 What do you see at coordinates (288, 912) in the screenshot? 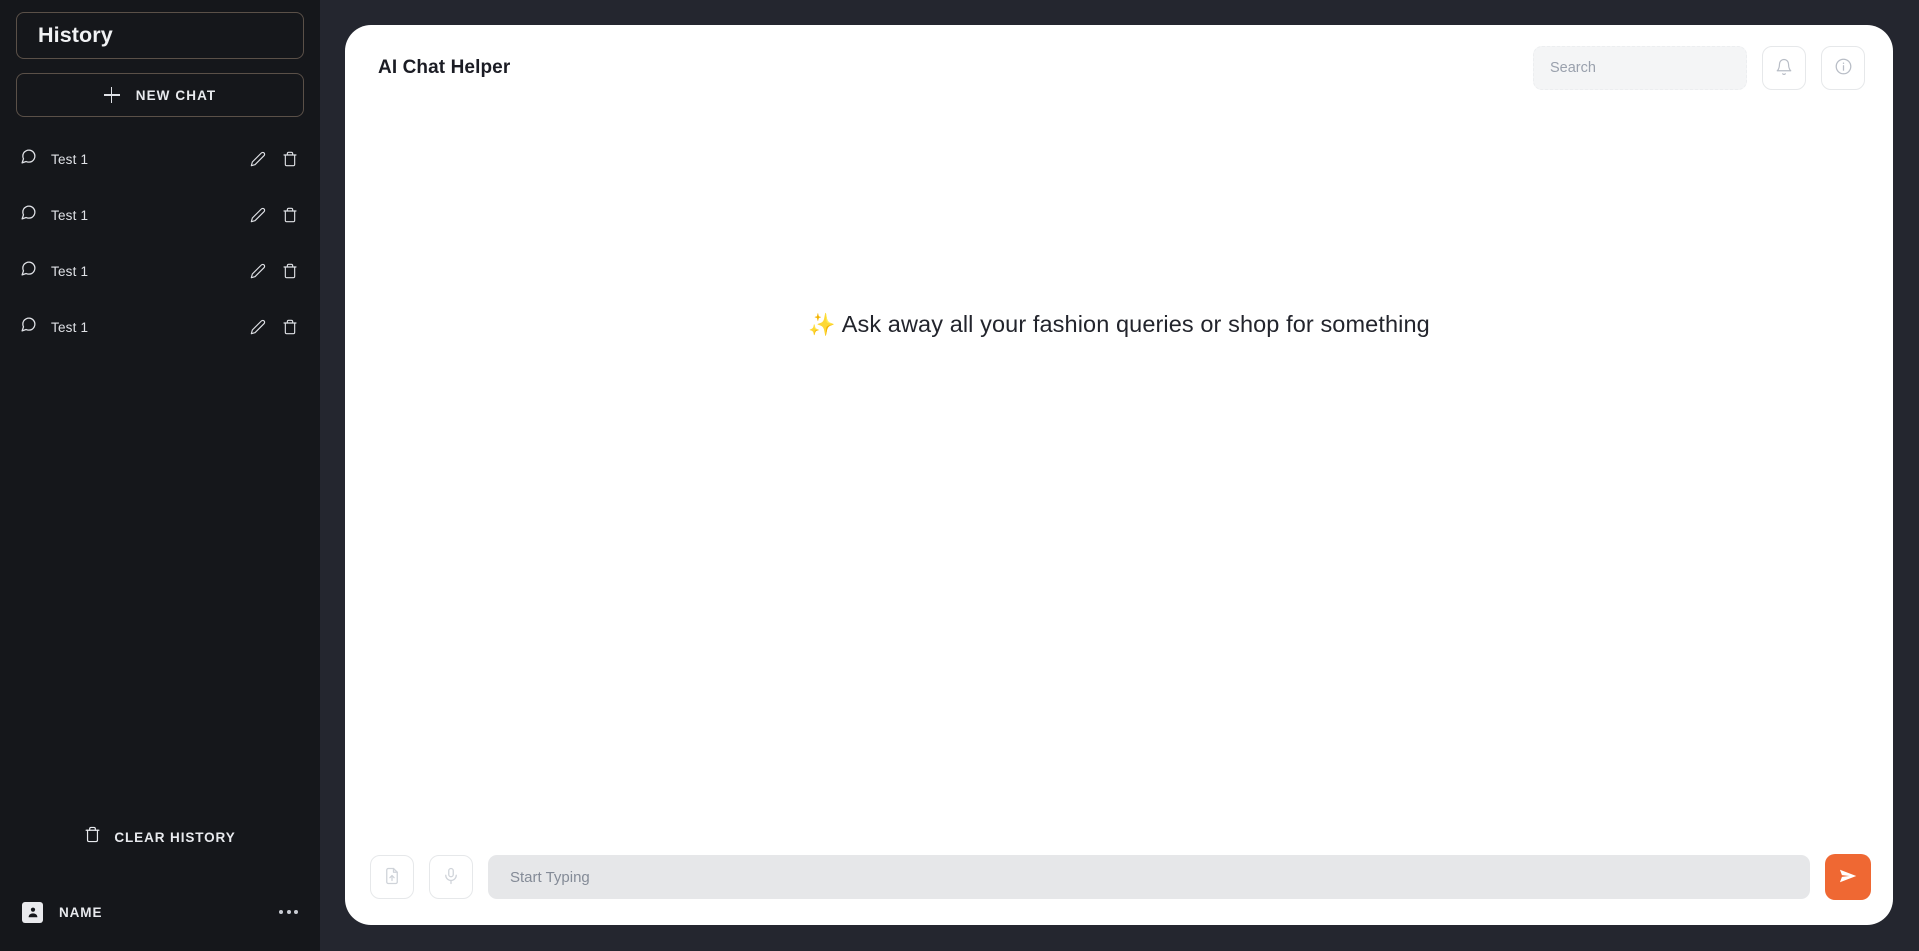
I see `ellipsis-icon` at bounding box center [288, 912].